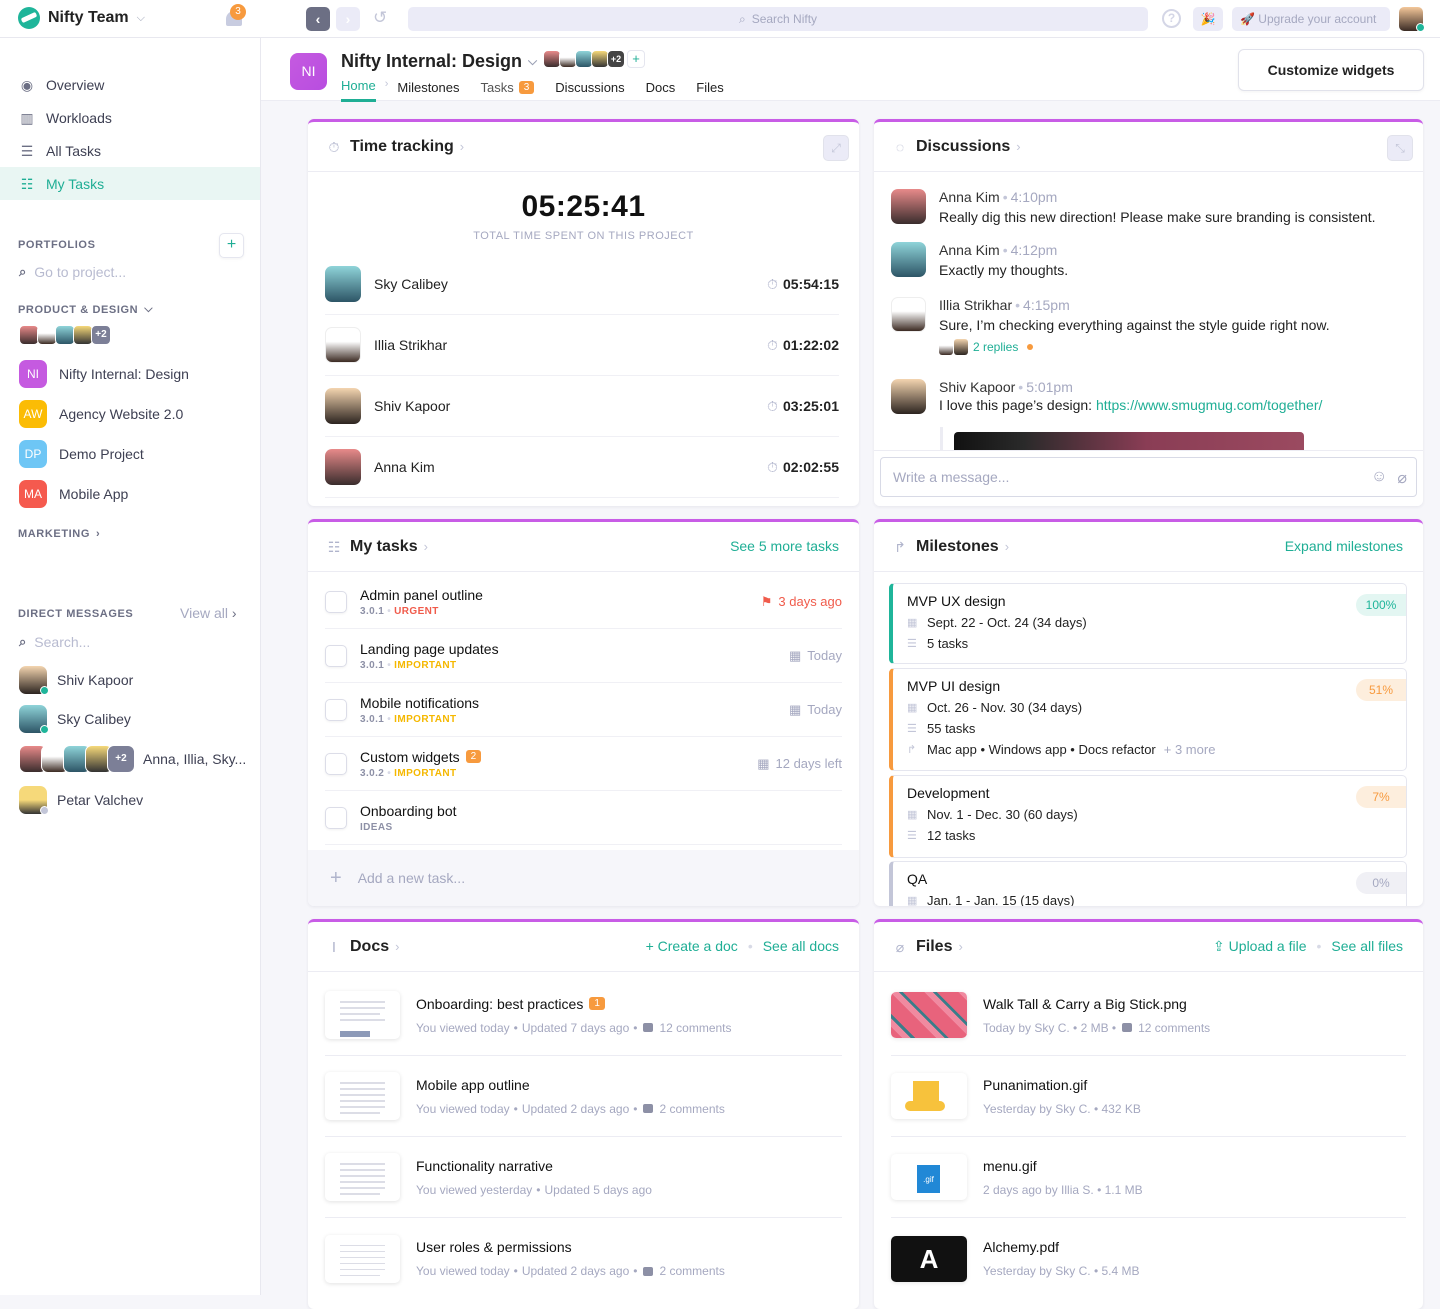  Describe the element at coordinates (636, 59) in the screenshot. I see `add-member-button: +` at that location.